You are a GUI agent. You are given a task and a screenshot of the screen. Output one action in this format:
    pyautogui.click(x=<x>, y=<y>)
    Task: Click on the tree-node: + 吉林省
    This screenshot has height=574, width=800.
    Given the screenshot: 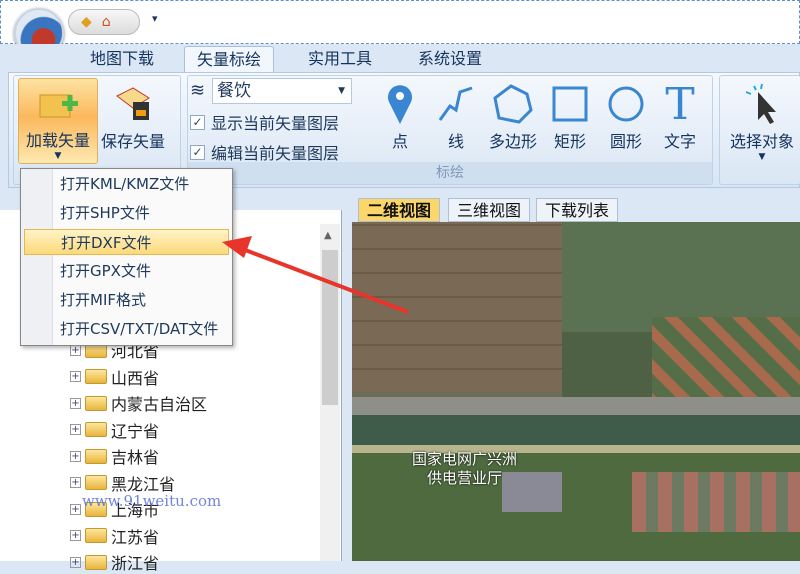 What is the action you would take?
    pyautogui.click(x=114, y=456)
    